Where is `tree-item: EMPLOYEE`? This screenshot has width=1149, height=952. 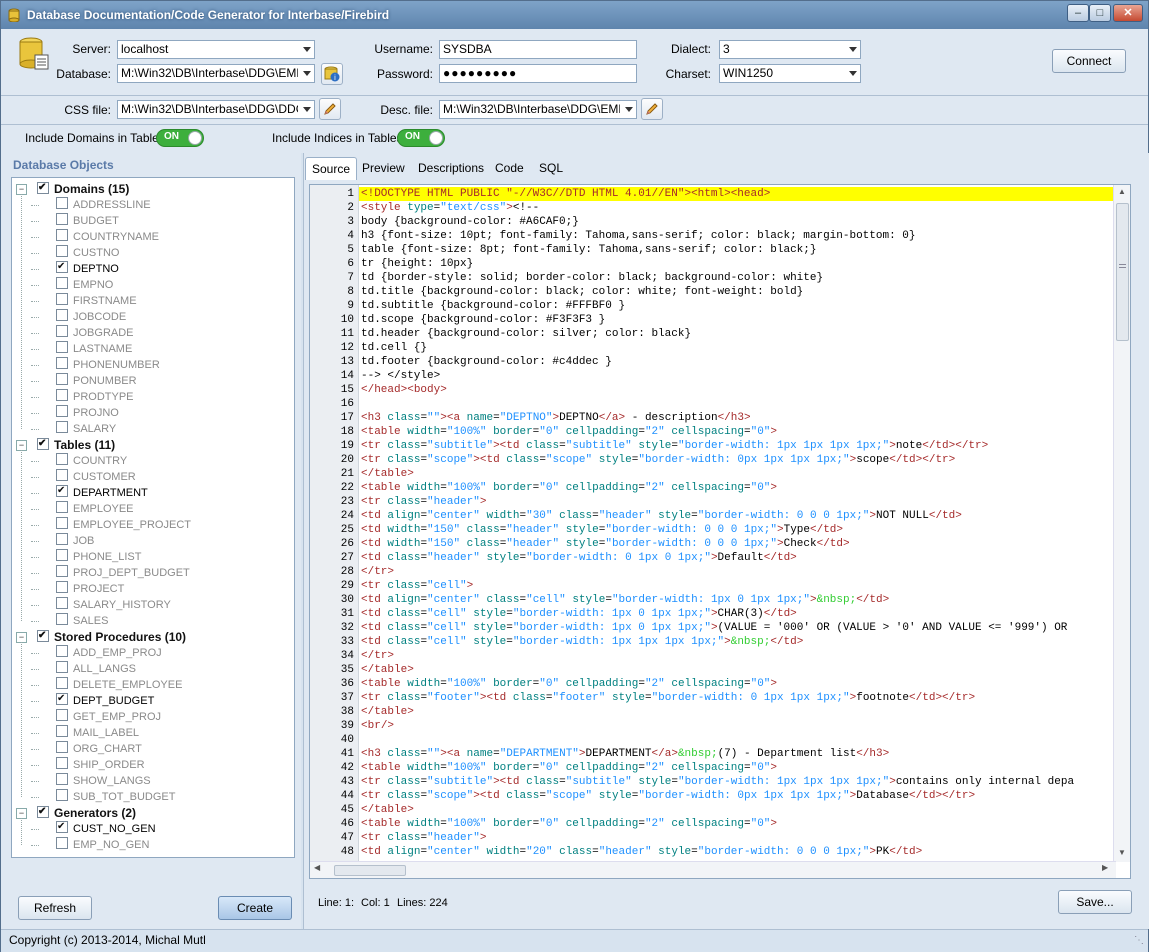
tree-item: EMPLOYEE is located at coordinates (95, 509).